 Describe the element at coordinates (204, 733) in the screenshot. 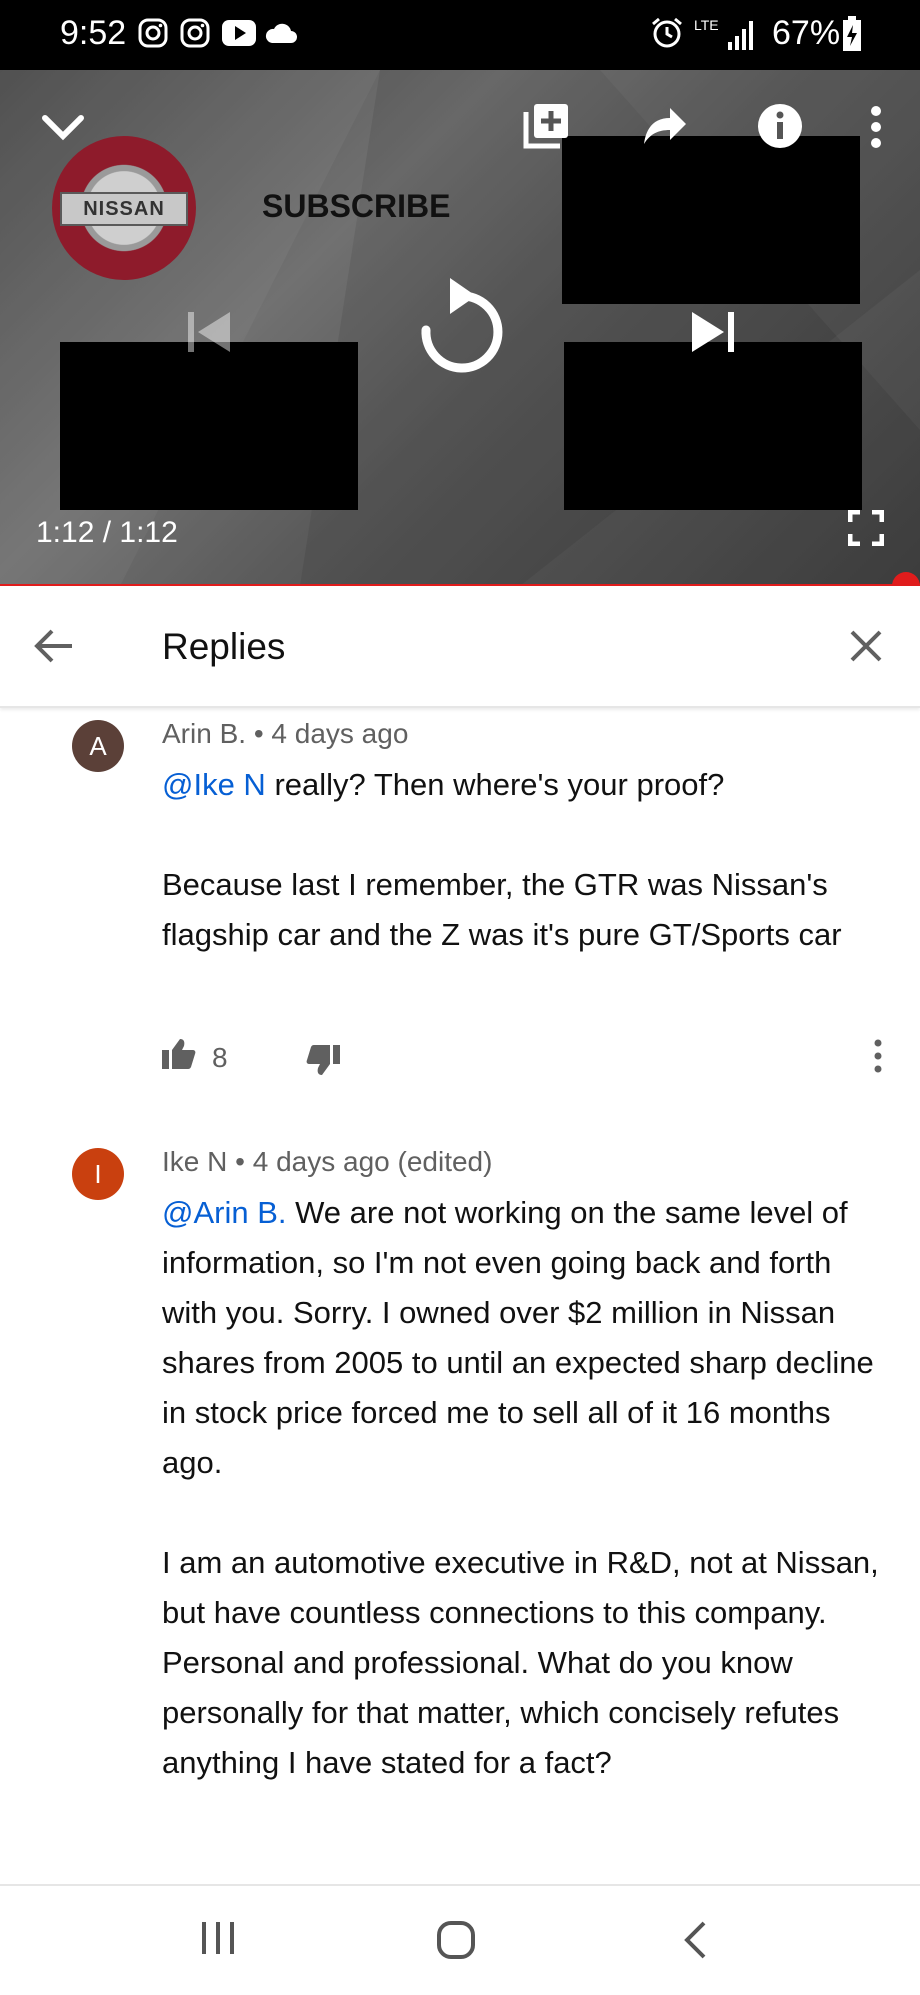

I see `comment-author: Arin B.` at that location.